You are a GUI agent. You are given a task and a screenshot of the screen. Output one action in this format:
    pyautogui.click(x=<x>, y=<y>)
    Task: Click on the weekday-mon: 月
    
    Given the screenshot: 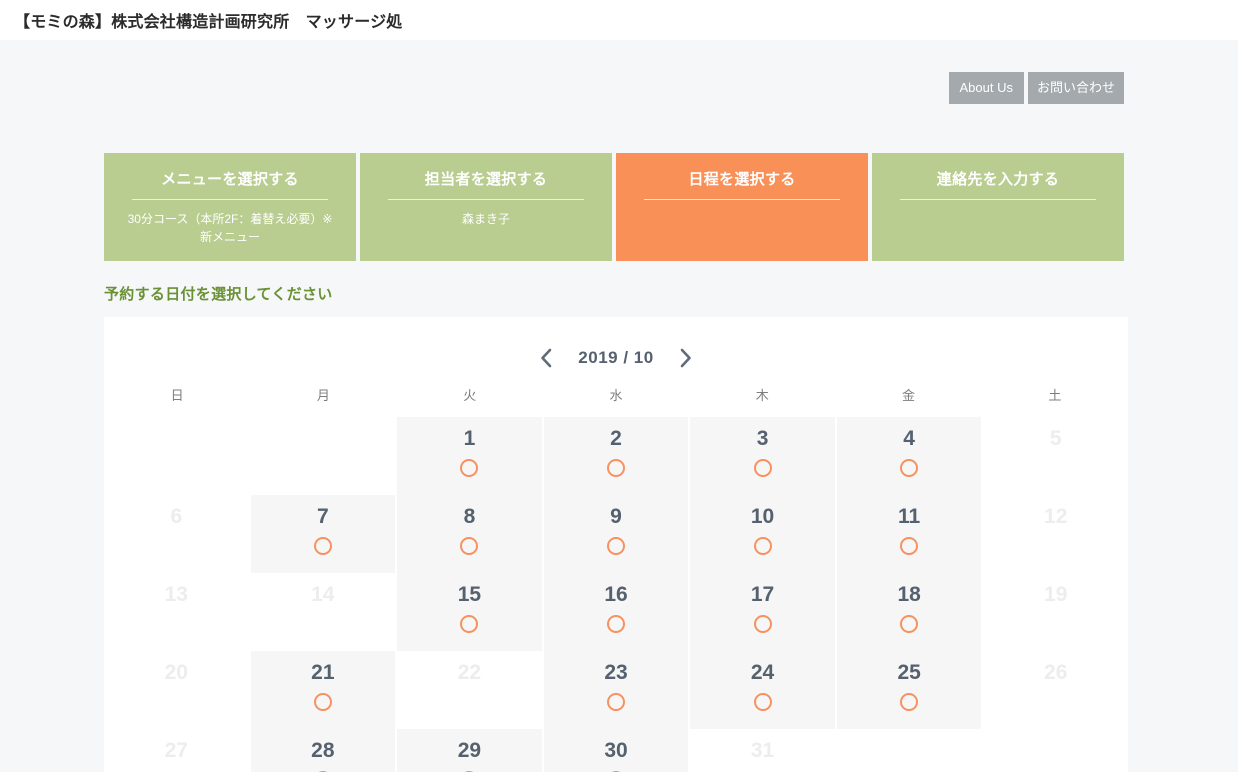 What is the action you would take?
    pyautogui.click(x=323, y=395)
    